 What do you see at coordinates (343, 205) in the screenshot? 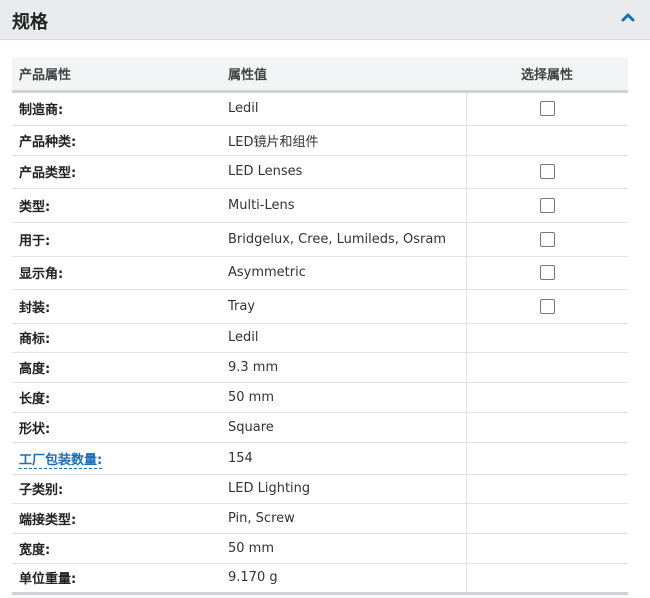
I see `attribute-value: Multi-Lens` at bounding box center [343, 205].